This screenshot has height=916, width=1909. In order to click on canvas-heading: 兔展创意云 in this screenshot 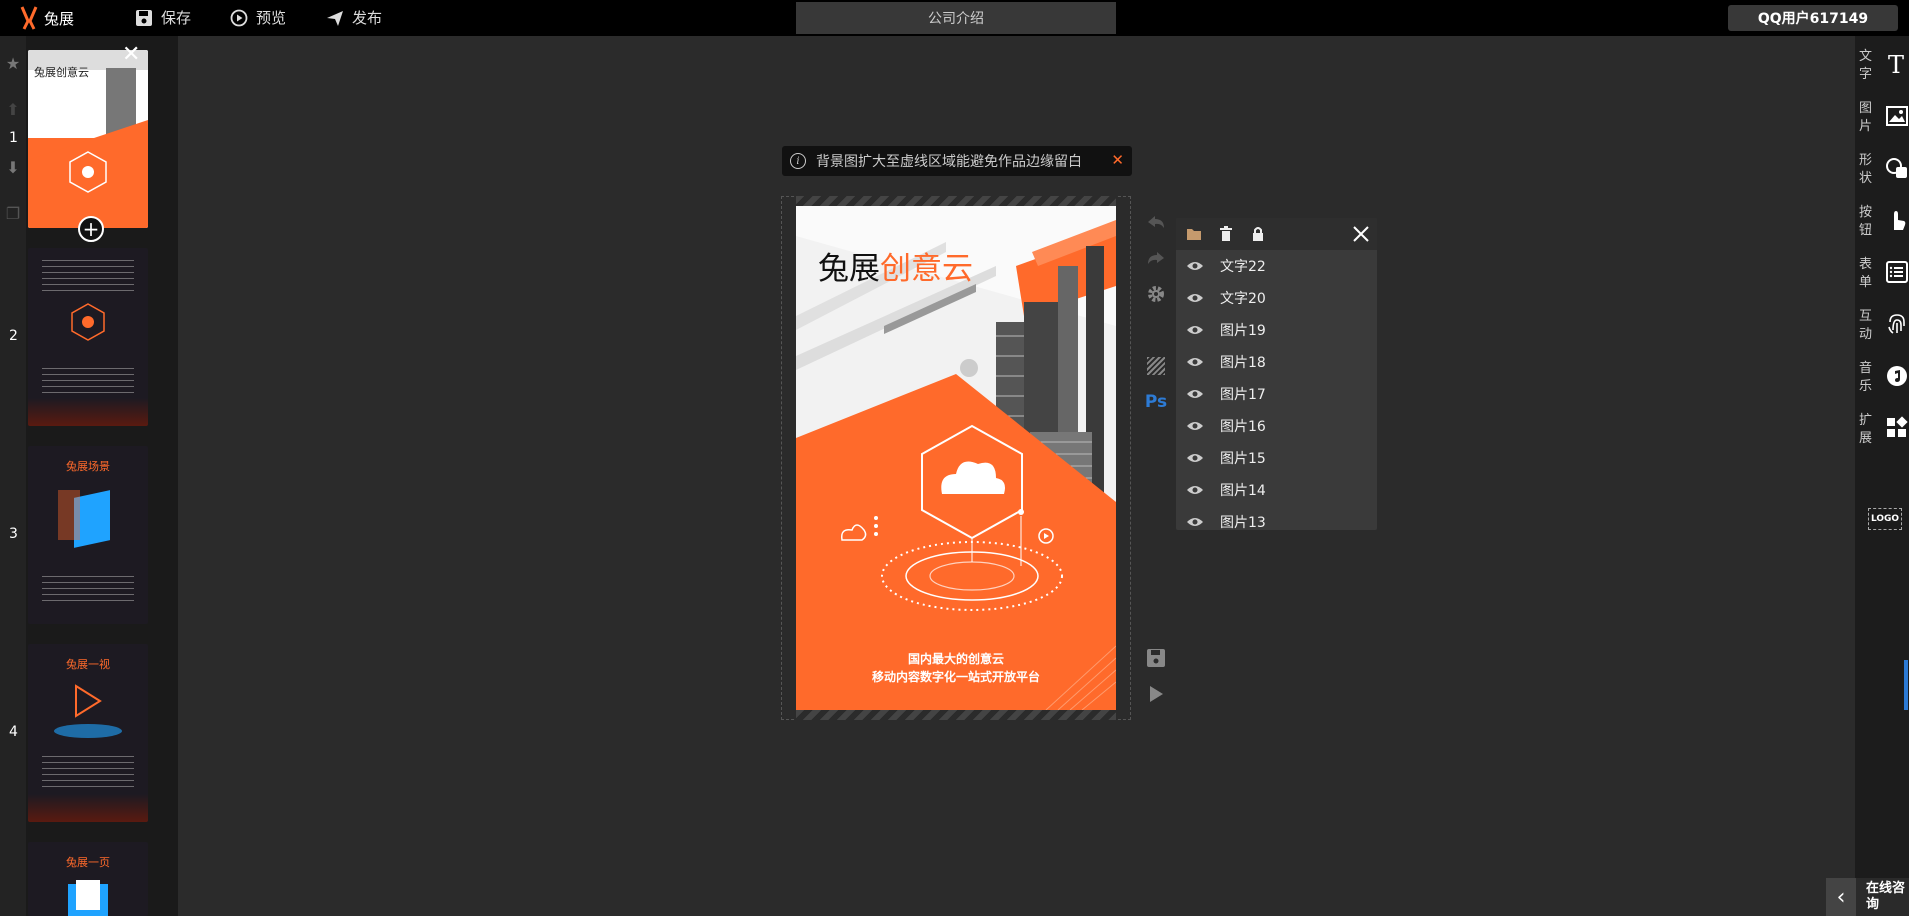, I will do `click(895, 269)`.